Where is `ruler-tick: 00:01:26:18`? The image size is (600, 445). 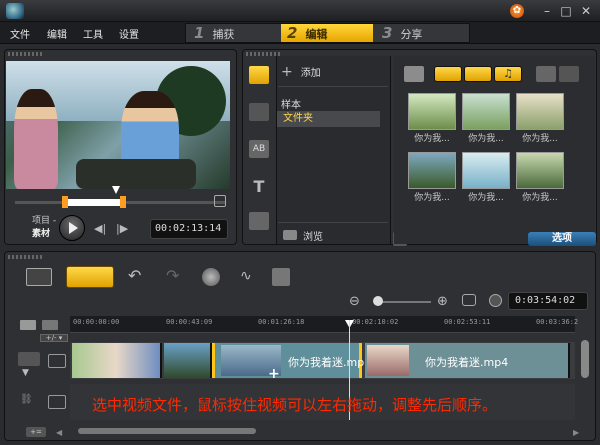
ruler-tick: 00:01:26:18 is located at coordinates (281, 322).